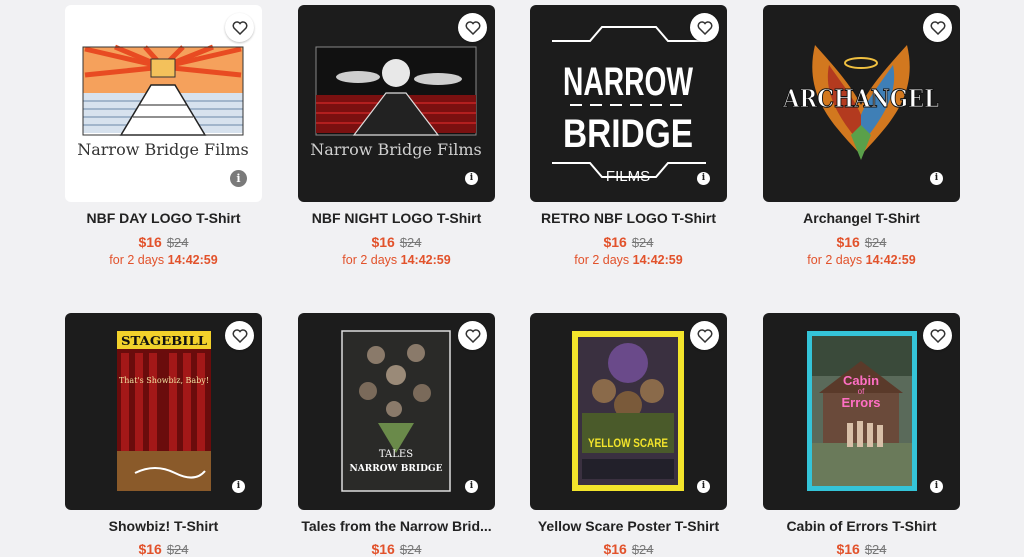 The height and width of the screenshot is (557, 1024). Describe the element at coordinates (164, 380) in the screenshot. I see `art-line-2: That's Showbiz, Baby!` at that location.